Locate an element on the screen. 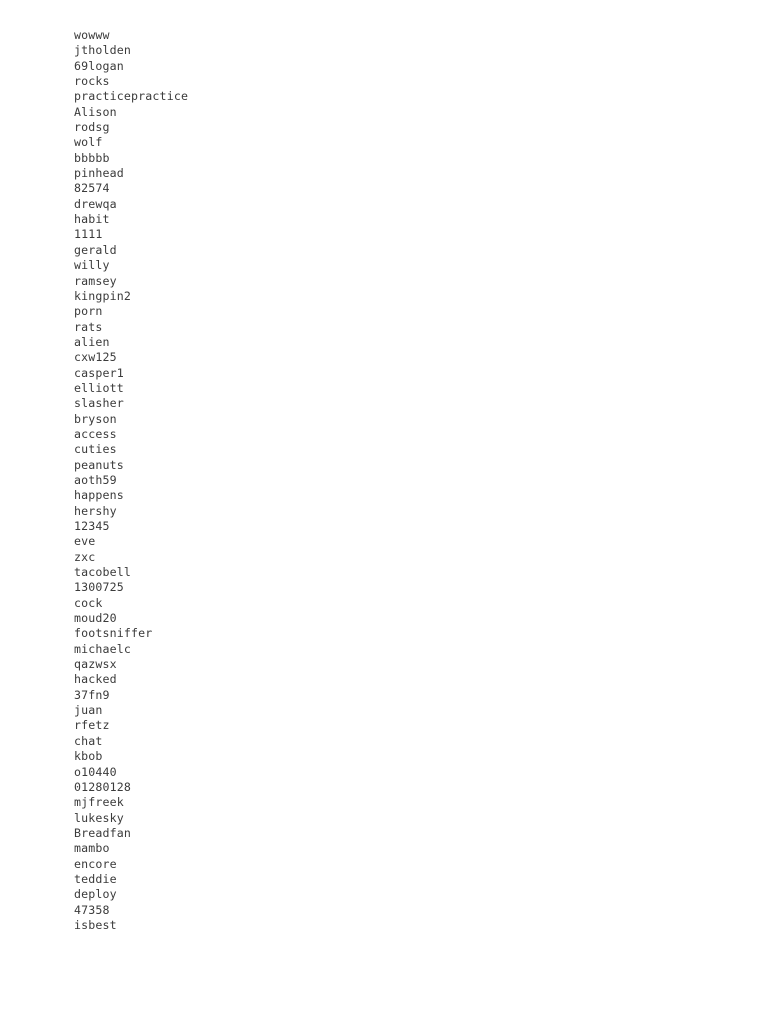  list-item: hacked is located at coordinates (95, 679).